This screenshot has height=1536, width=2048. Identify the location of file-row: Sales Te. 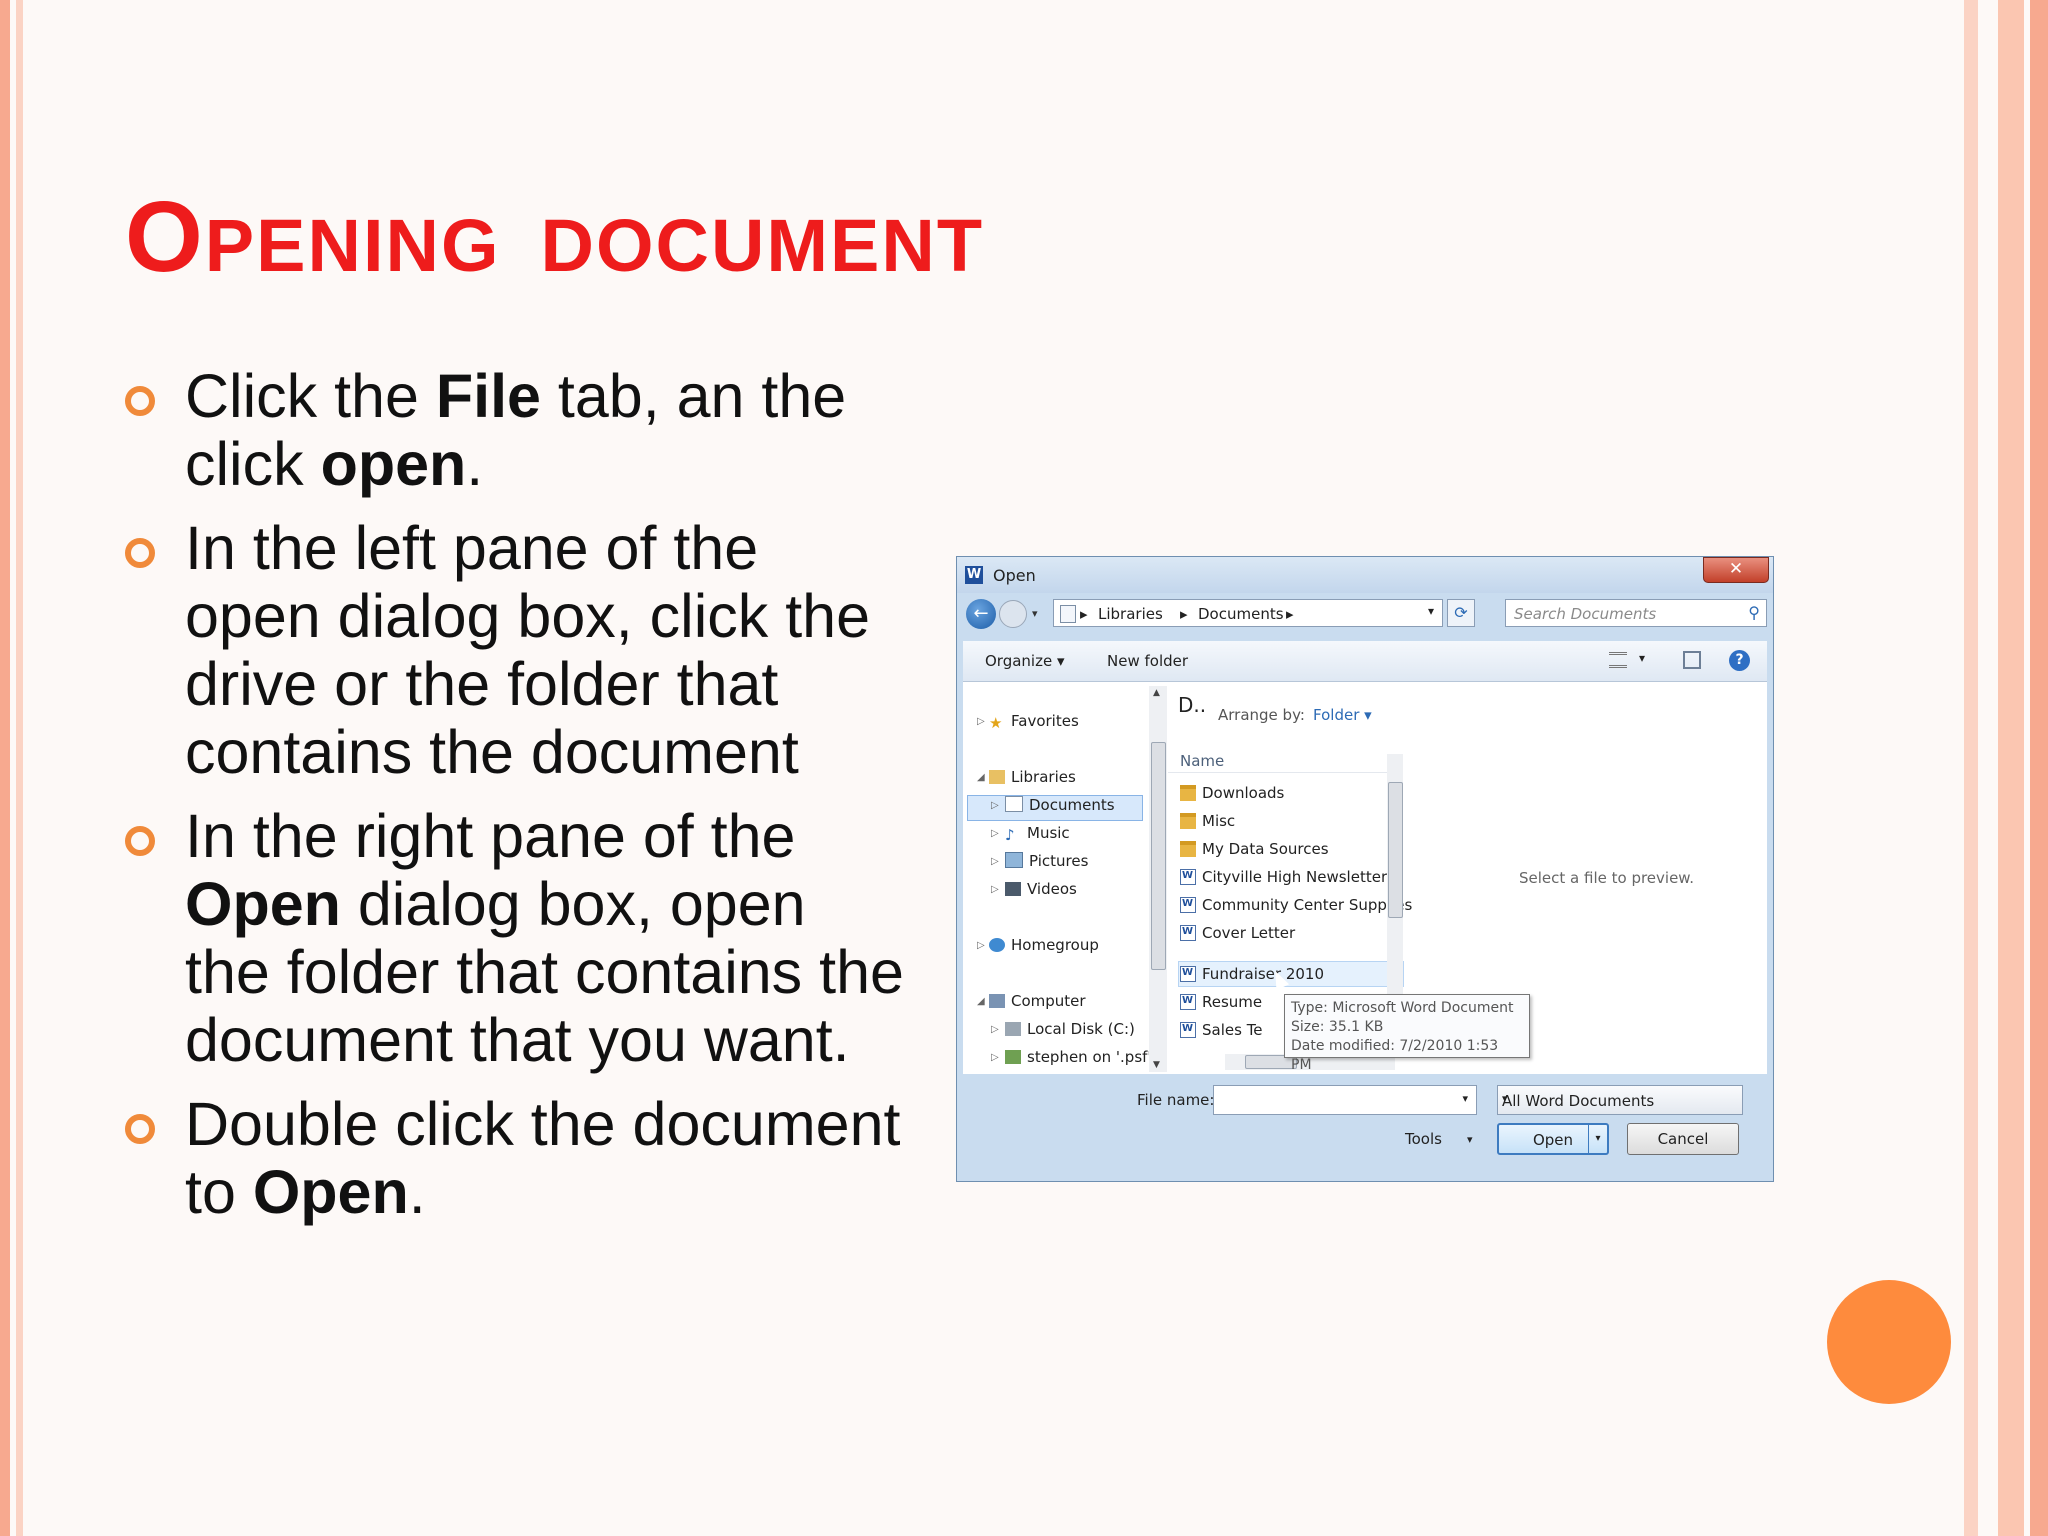
(1221, 1030).